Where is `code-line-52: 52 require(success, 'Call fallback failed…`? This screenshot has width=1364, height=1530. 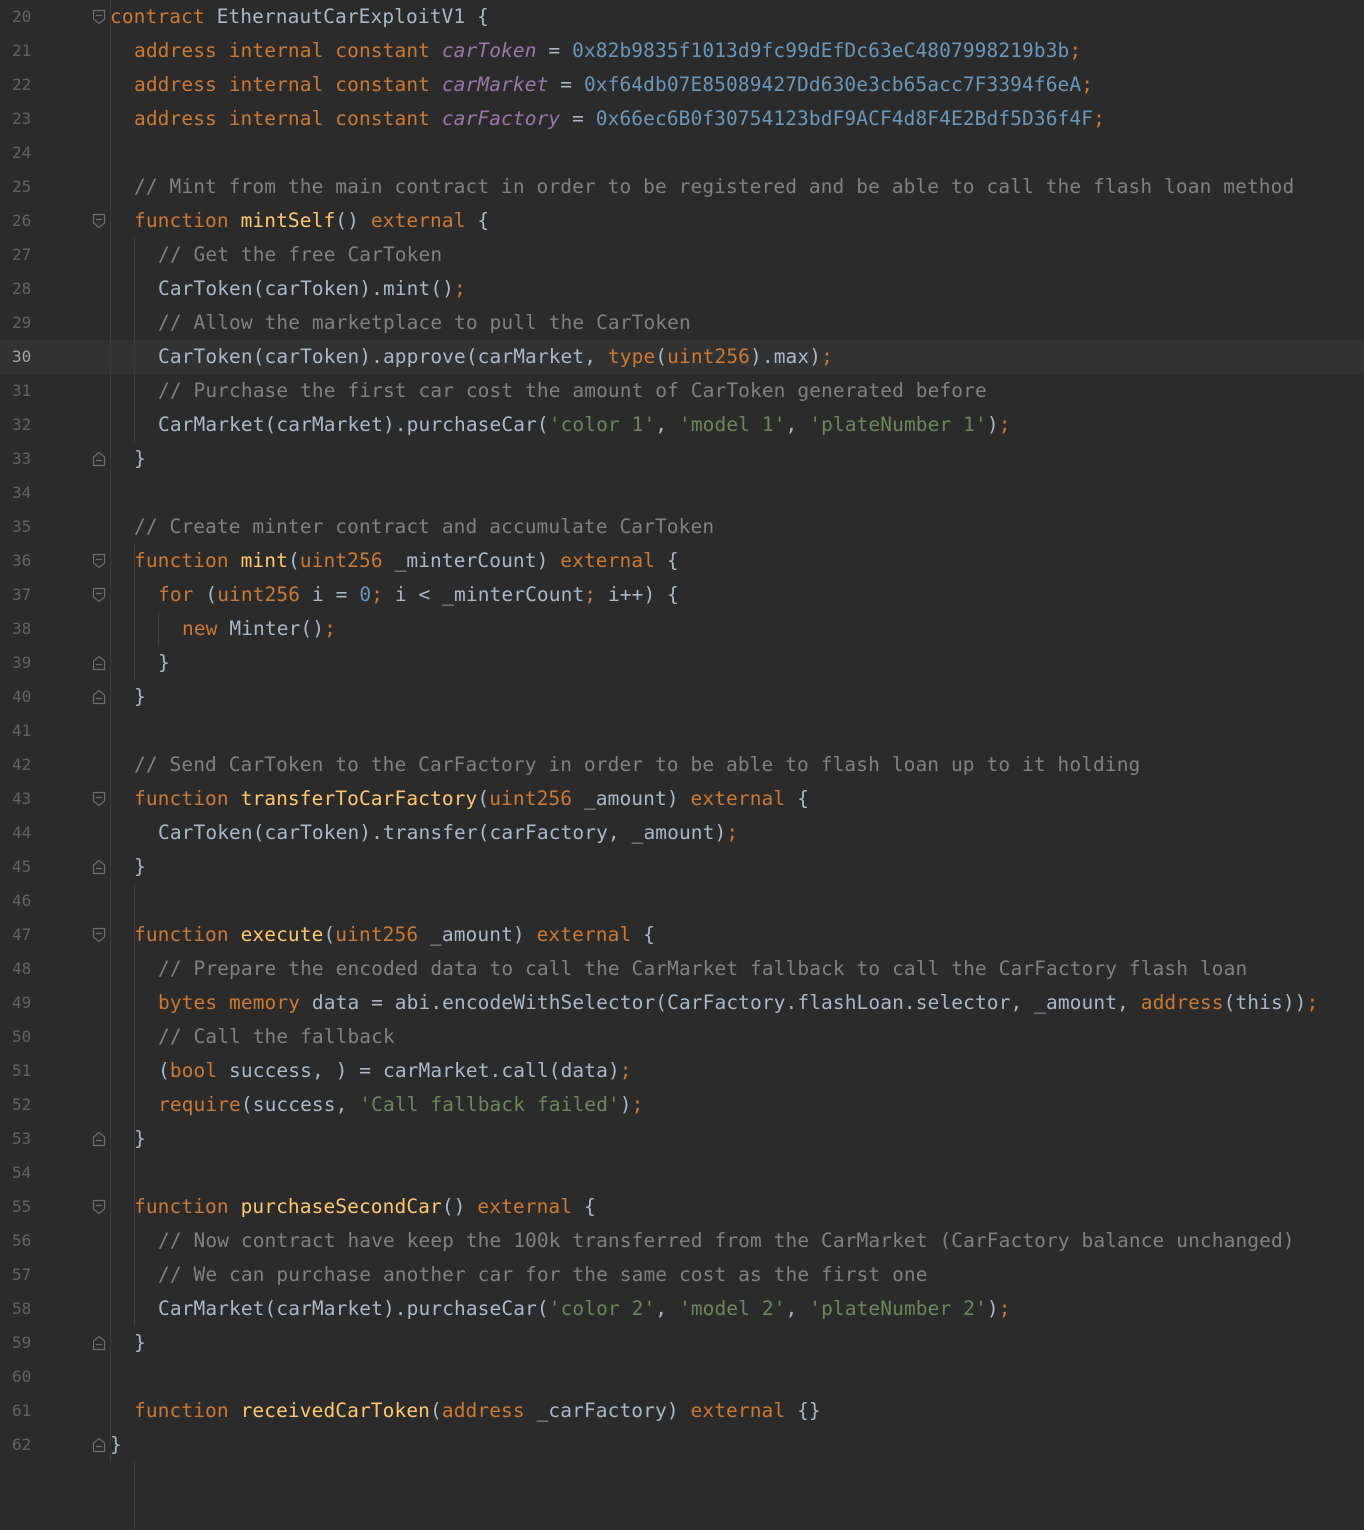 code-line-52: 52 require(success, 'Call fallback failed… is located at coordinates (682, 1105).